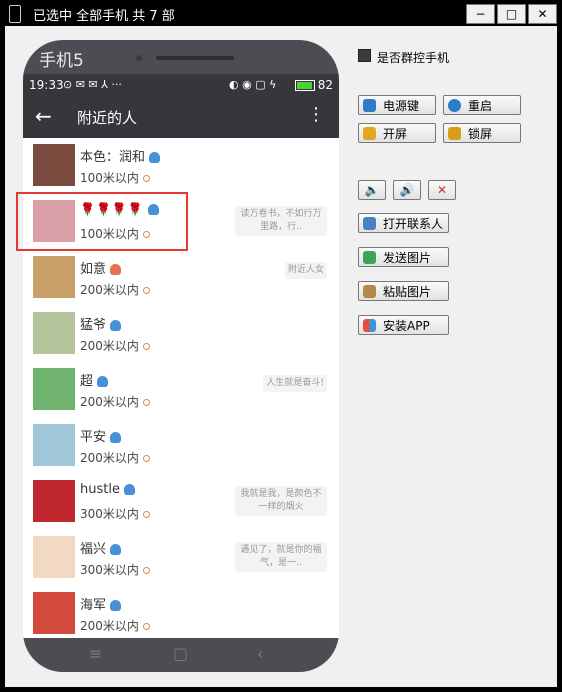  Describe the element at coordinates (397, 133) in the screenshot. I see `unlock-screen-button: 开屏` at that location.